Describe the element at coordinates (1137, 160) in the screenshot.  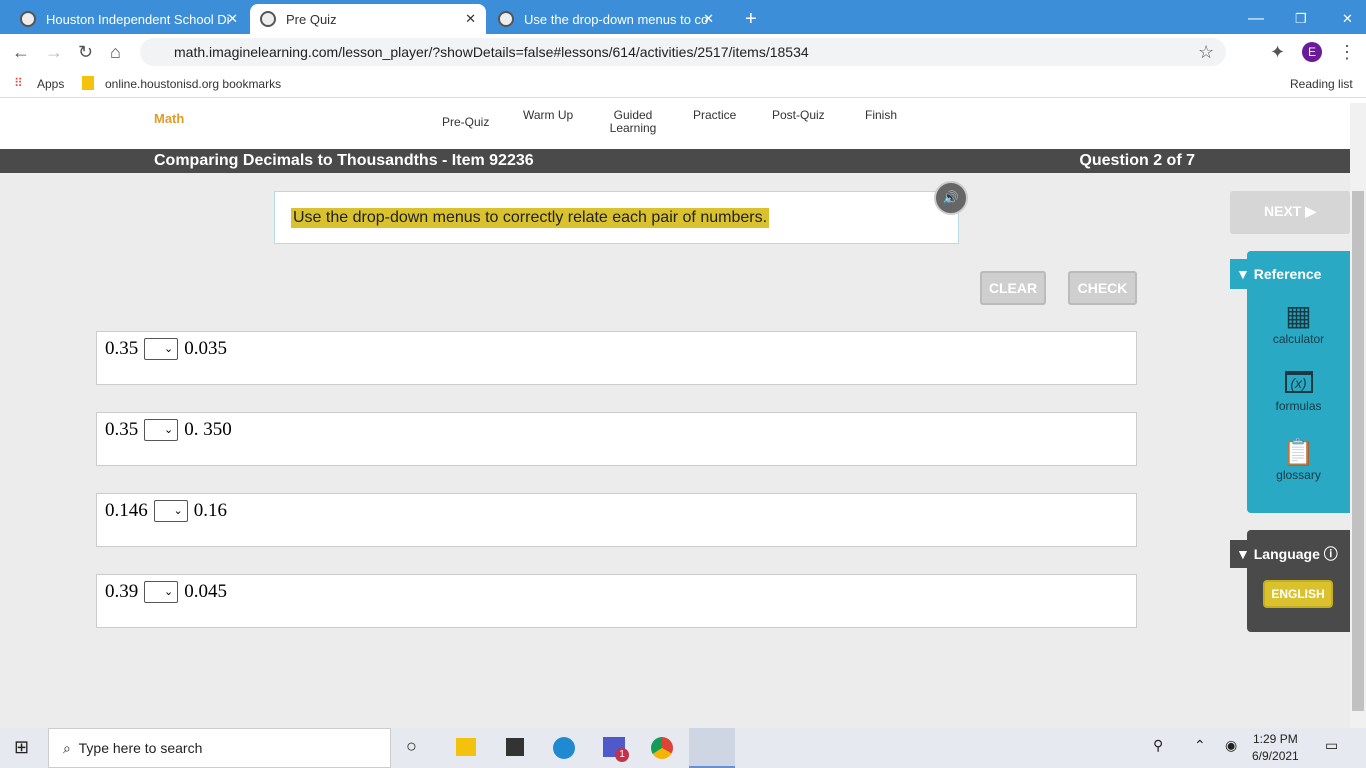
I see `question-counter: Question 2 of 7` at that location.